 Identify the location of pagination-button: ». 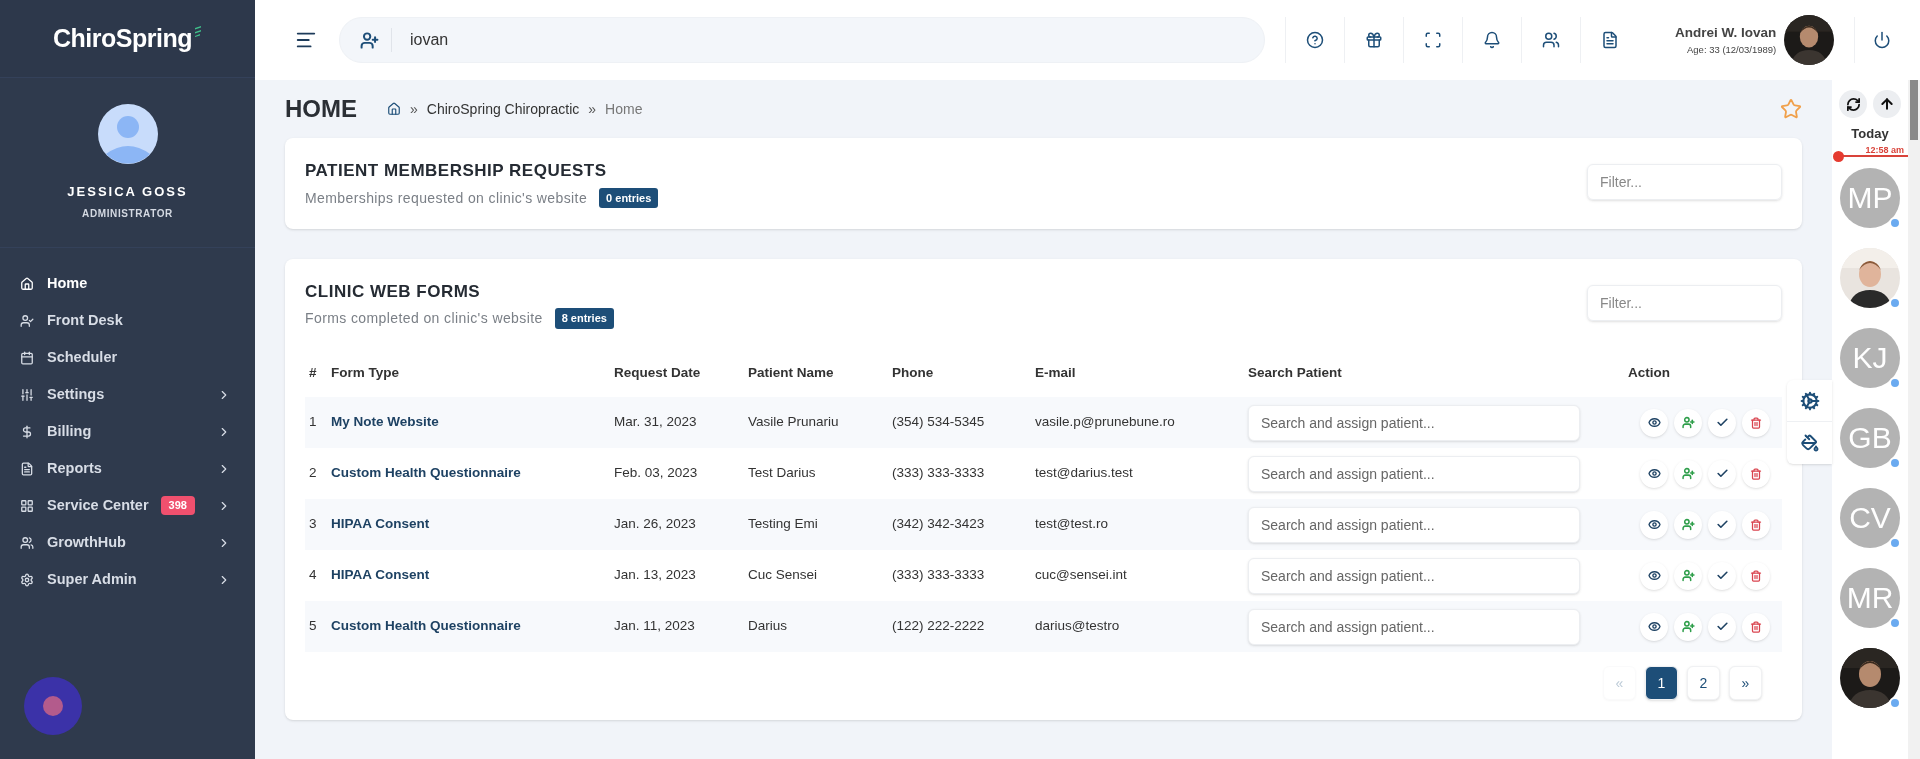
(1745, 683).